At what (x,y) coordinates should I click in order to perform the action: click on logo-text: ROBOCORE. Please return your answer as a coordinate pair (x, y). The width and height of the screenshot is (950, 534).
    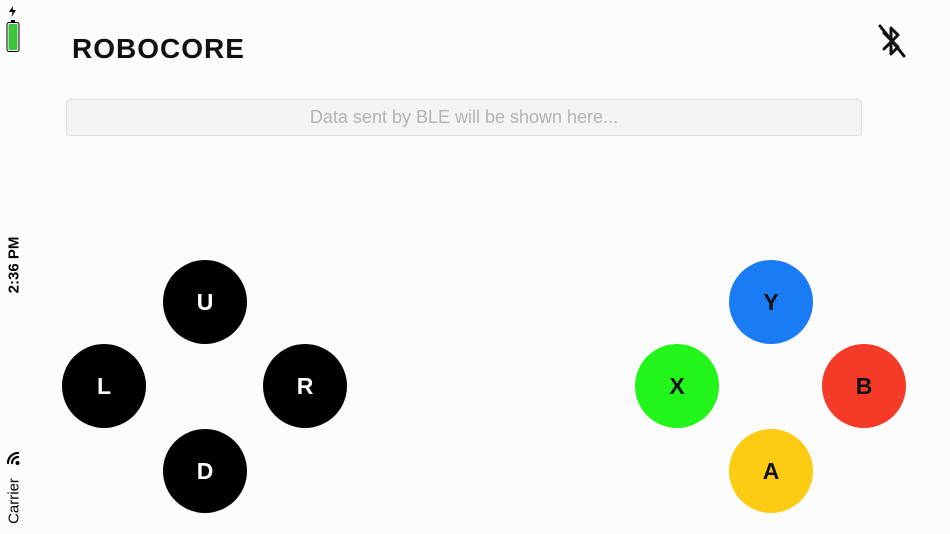
    Looking at the image, I should click on (158, 48).